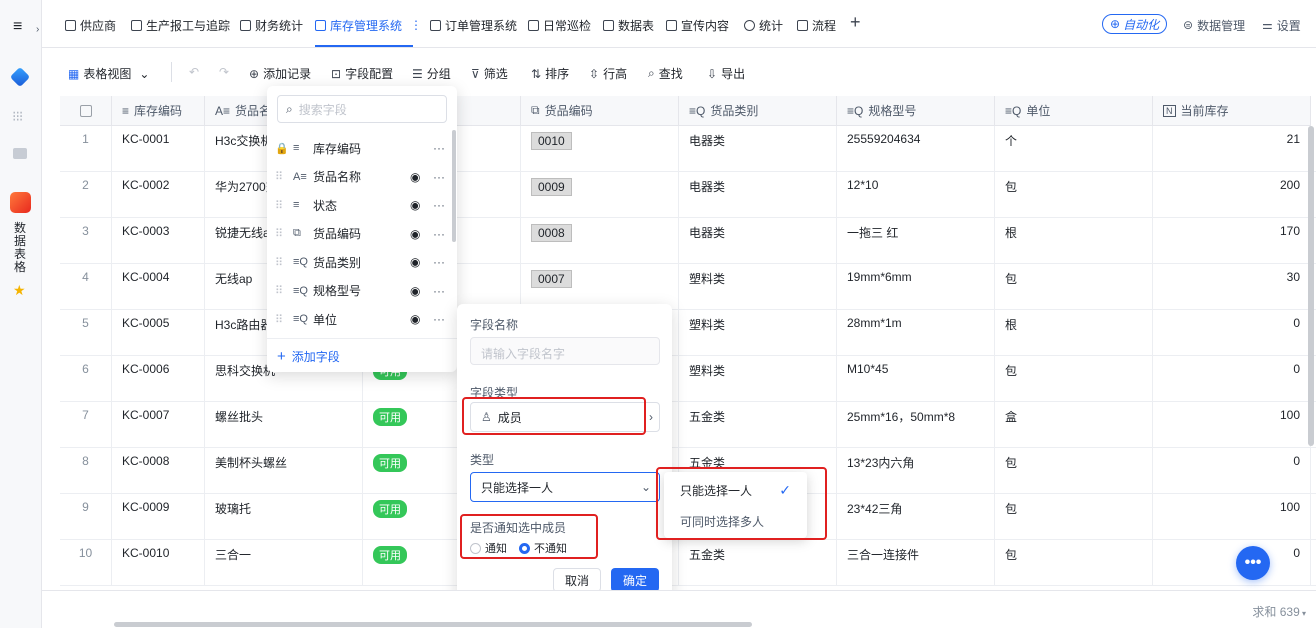 The image size is (1316, 628). Describe the element at coordinates (86, 149) in the screenshot. I see `cell-num: 1` at that location.